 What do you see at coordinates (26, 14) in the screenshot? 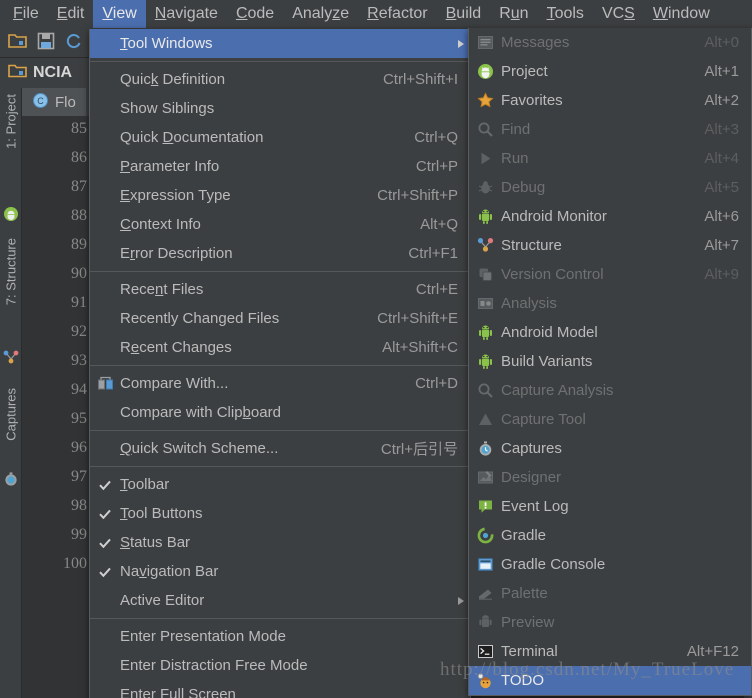
I see `menubar-item-file: File` at bounding box center [26, 14].